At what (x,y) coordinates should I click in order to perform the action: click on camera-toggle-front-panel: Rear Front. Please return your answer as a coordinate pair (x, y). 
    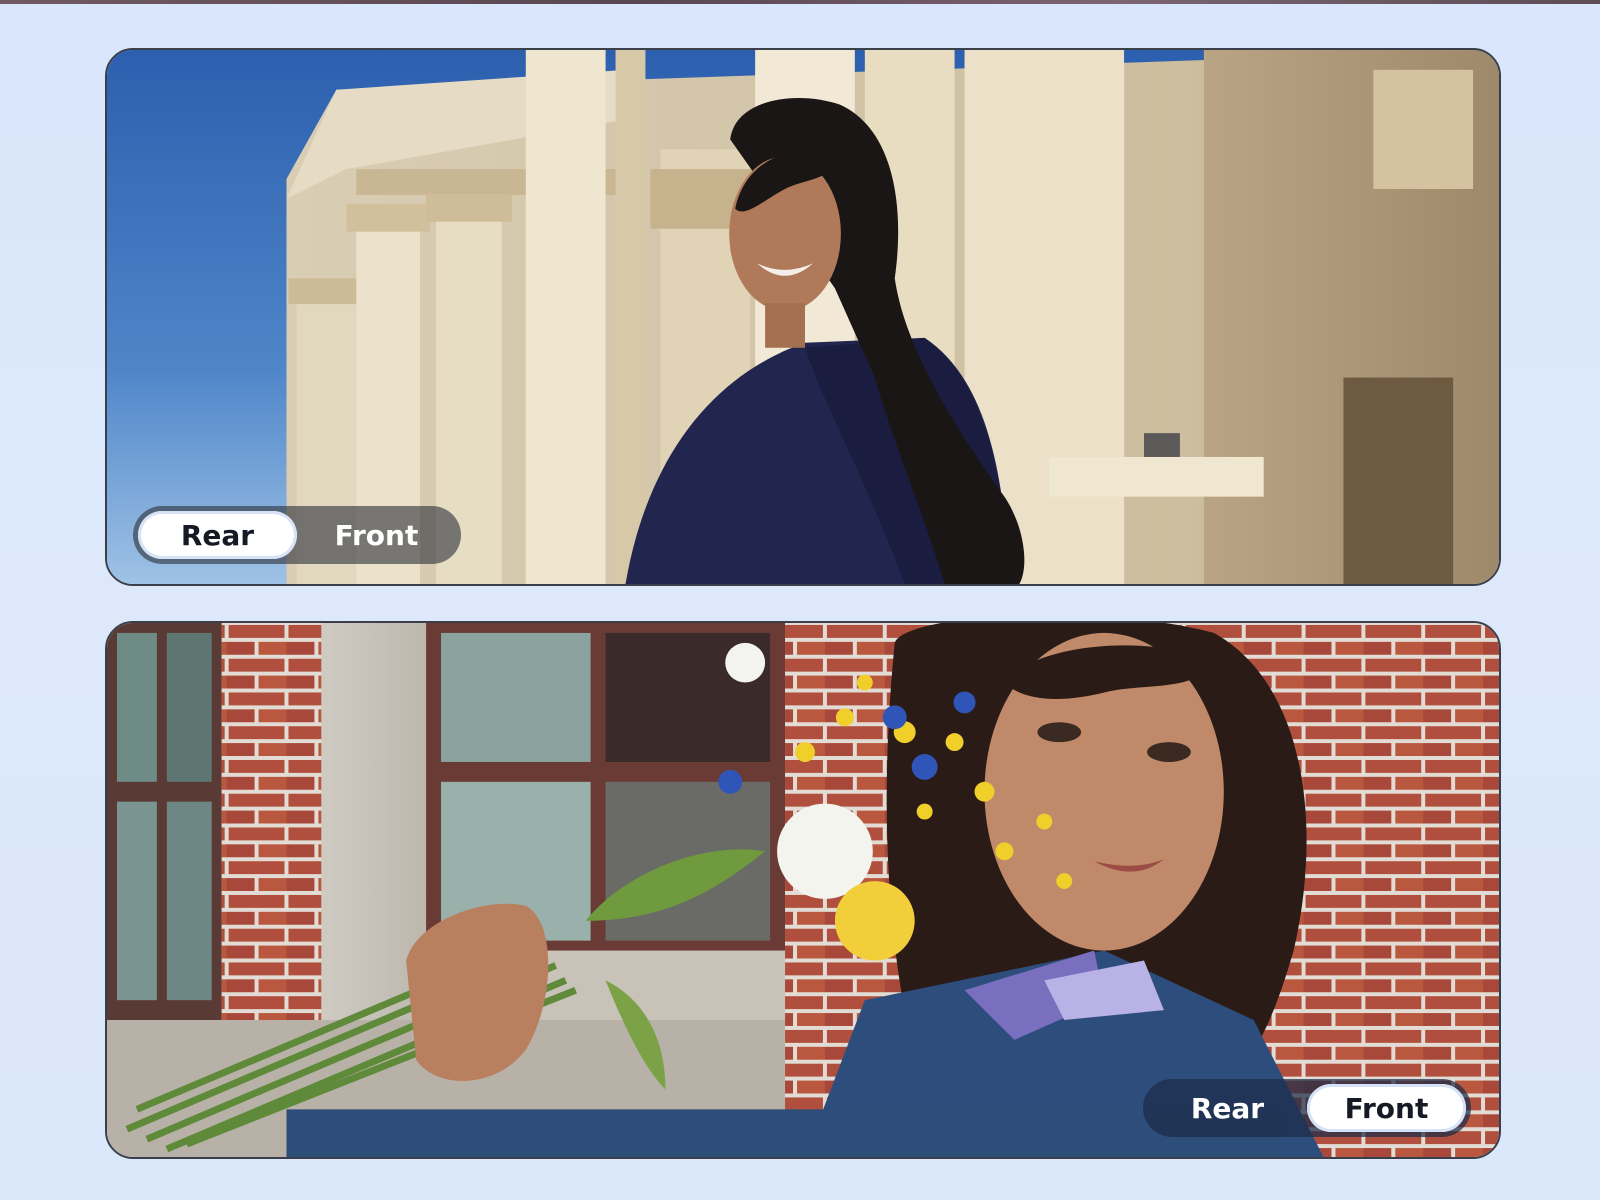
    Looking at the image, I should click on (1307, 1108).